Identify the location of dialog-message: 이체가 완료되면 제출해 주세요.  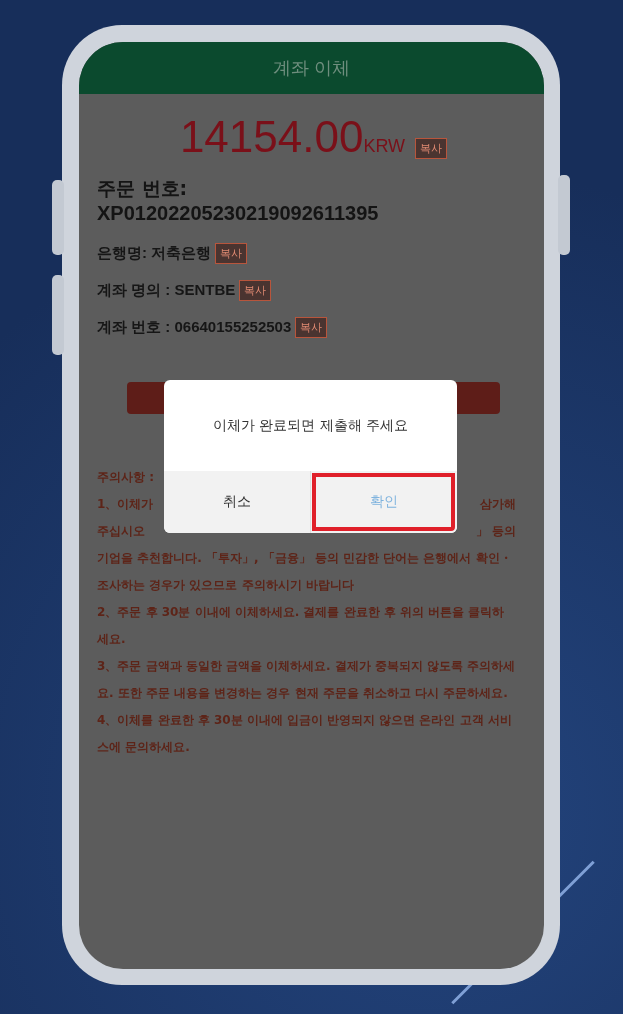
(310, 425).